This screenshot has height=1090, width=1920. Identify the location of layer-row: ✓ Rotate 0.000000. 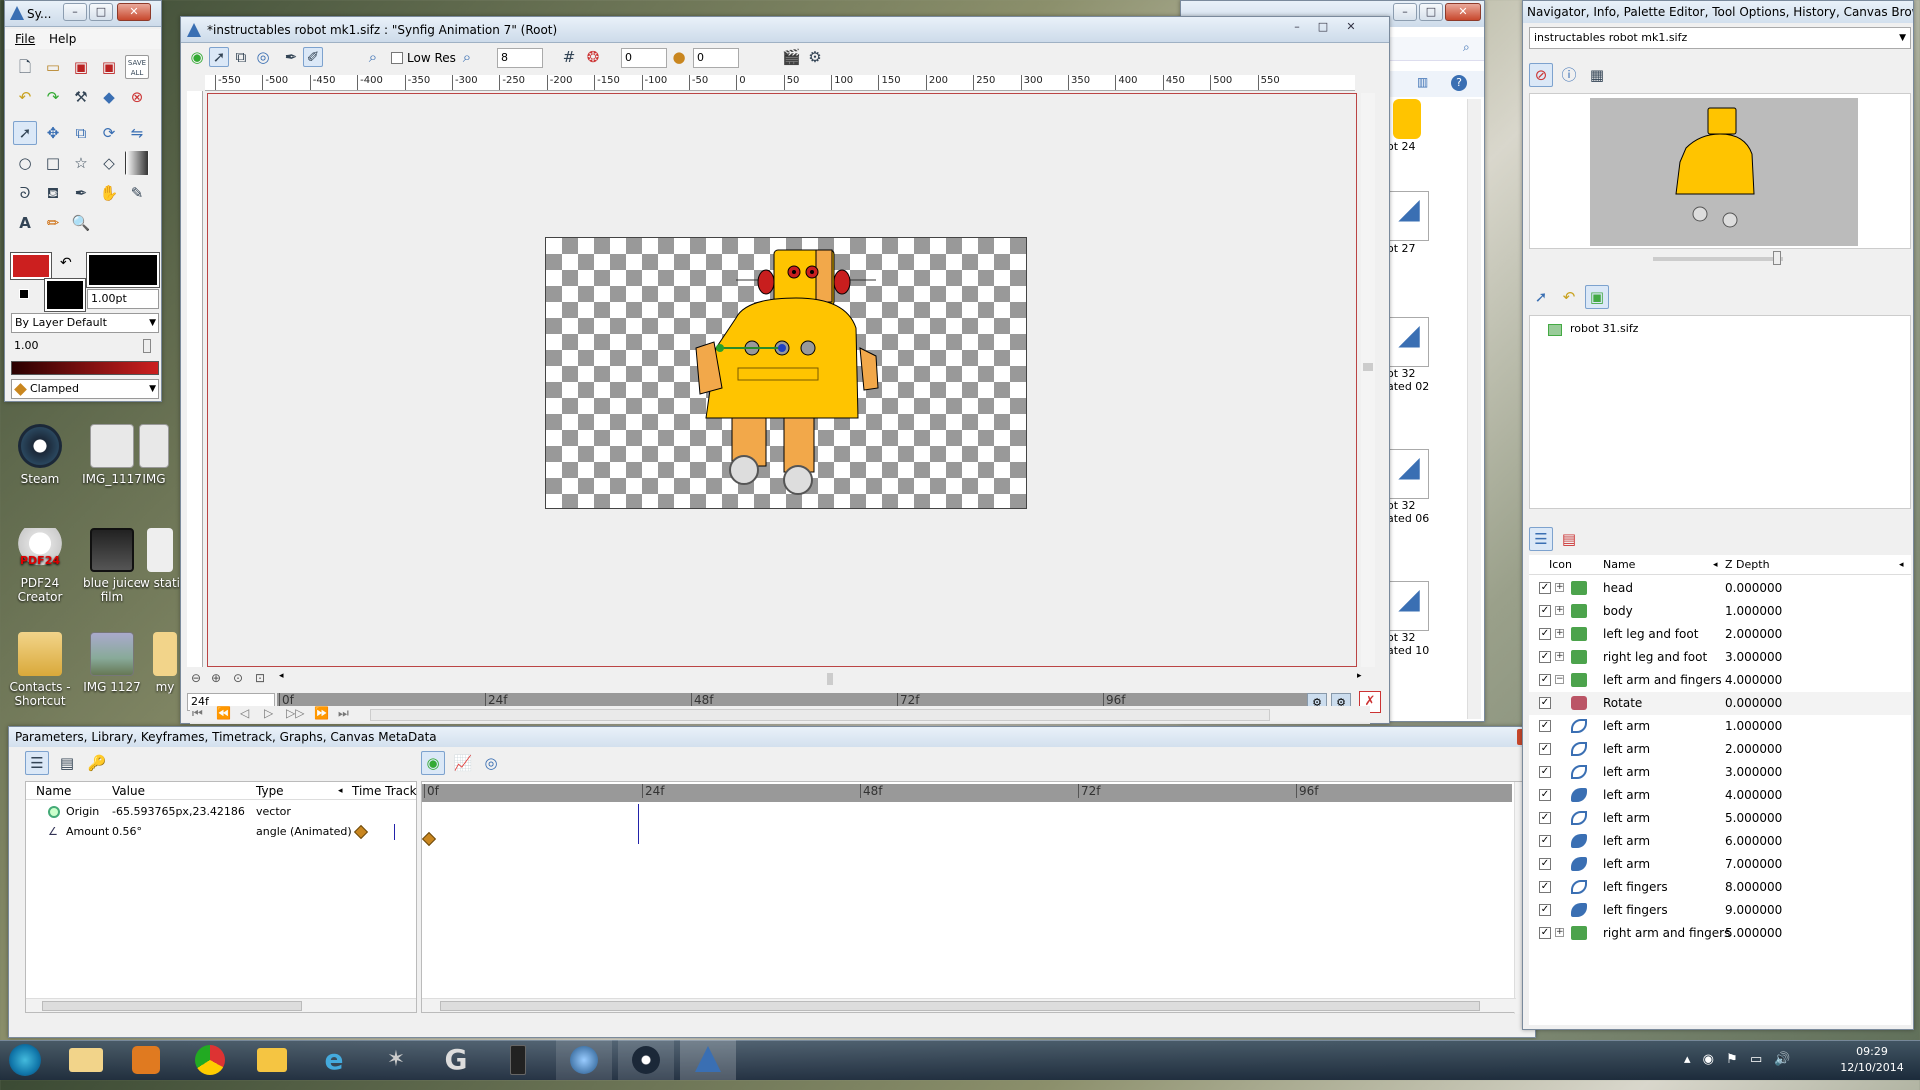
(1720, 703).